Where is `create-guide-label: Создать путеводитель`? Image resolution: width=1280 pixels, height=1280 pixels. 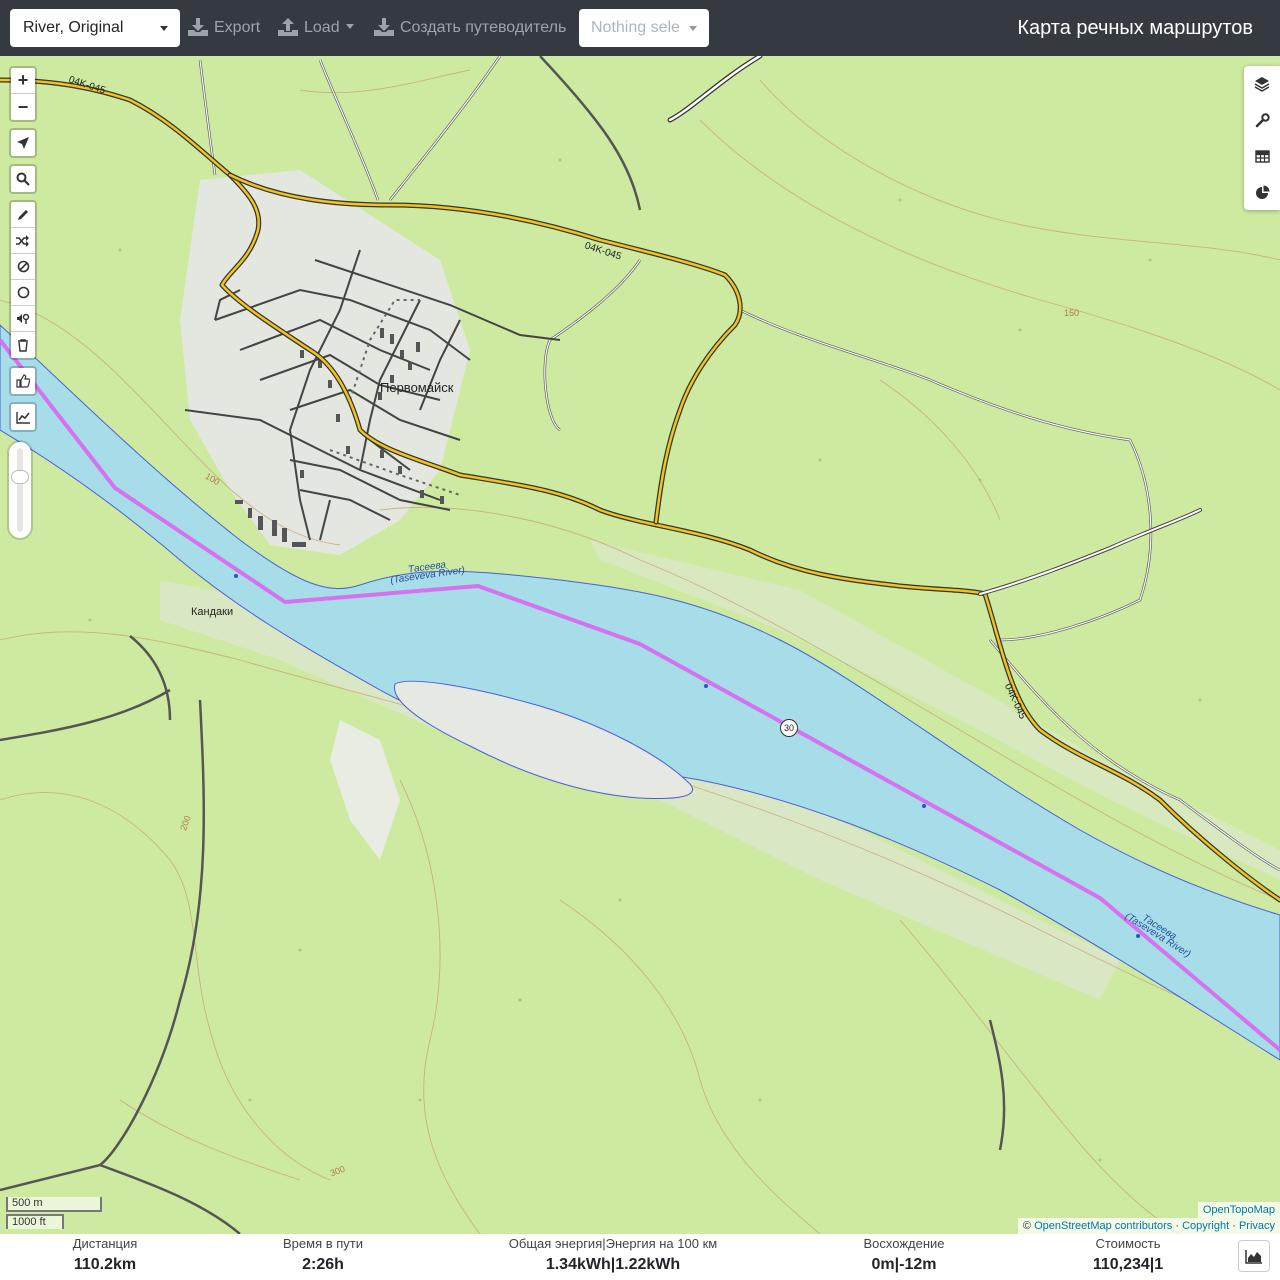
create-guide-label: Создать путеводитель is located at coordinates (483, 27).